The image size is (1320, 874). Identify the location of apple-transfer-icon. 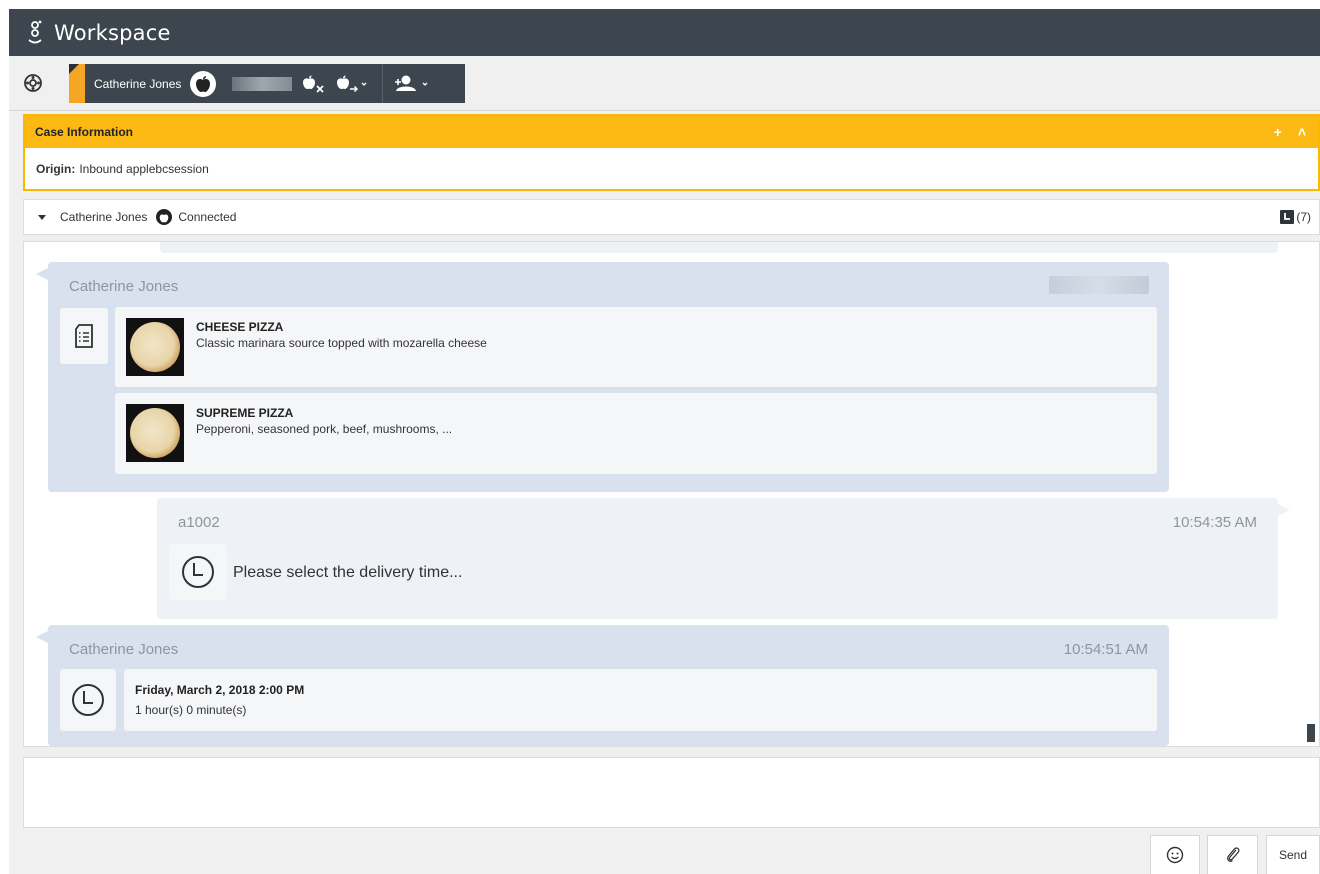
(352, 83).